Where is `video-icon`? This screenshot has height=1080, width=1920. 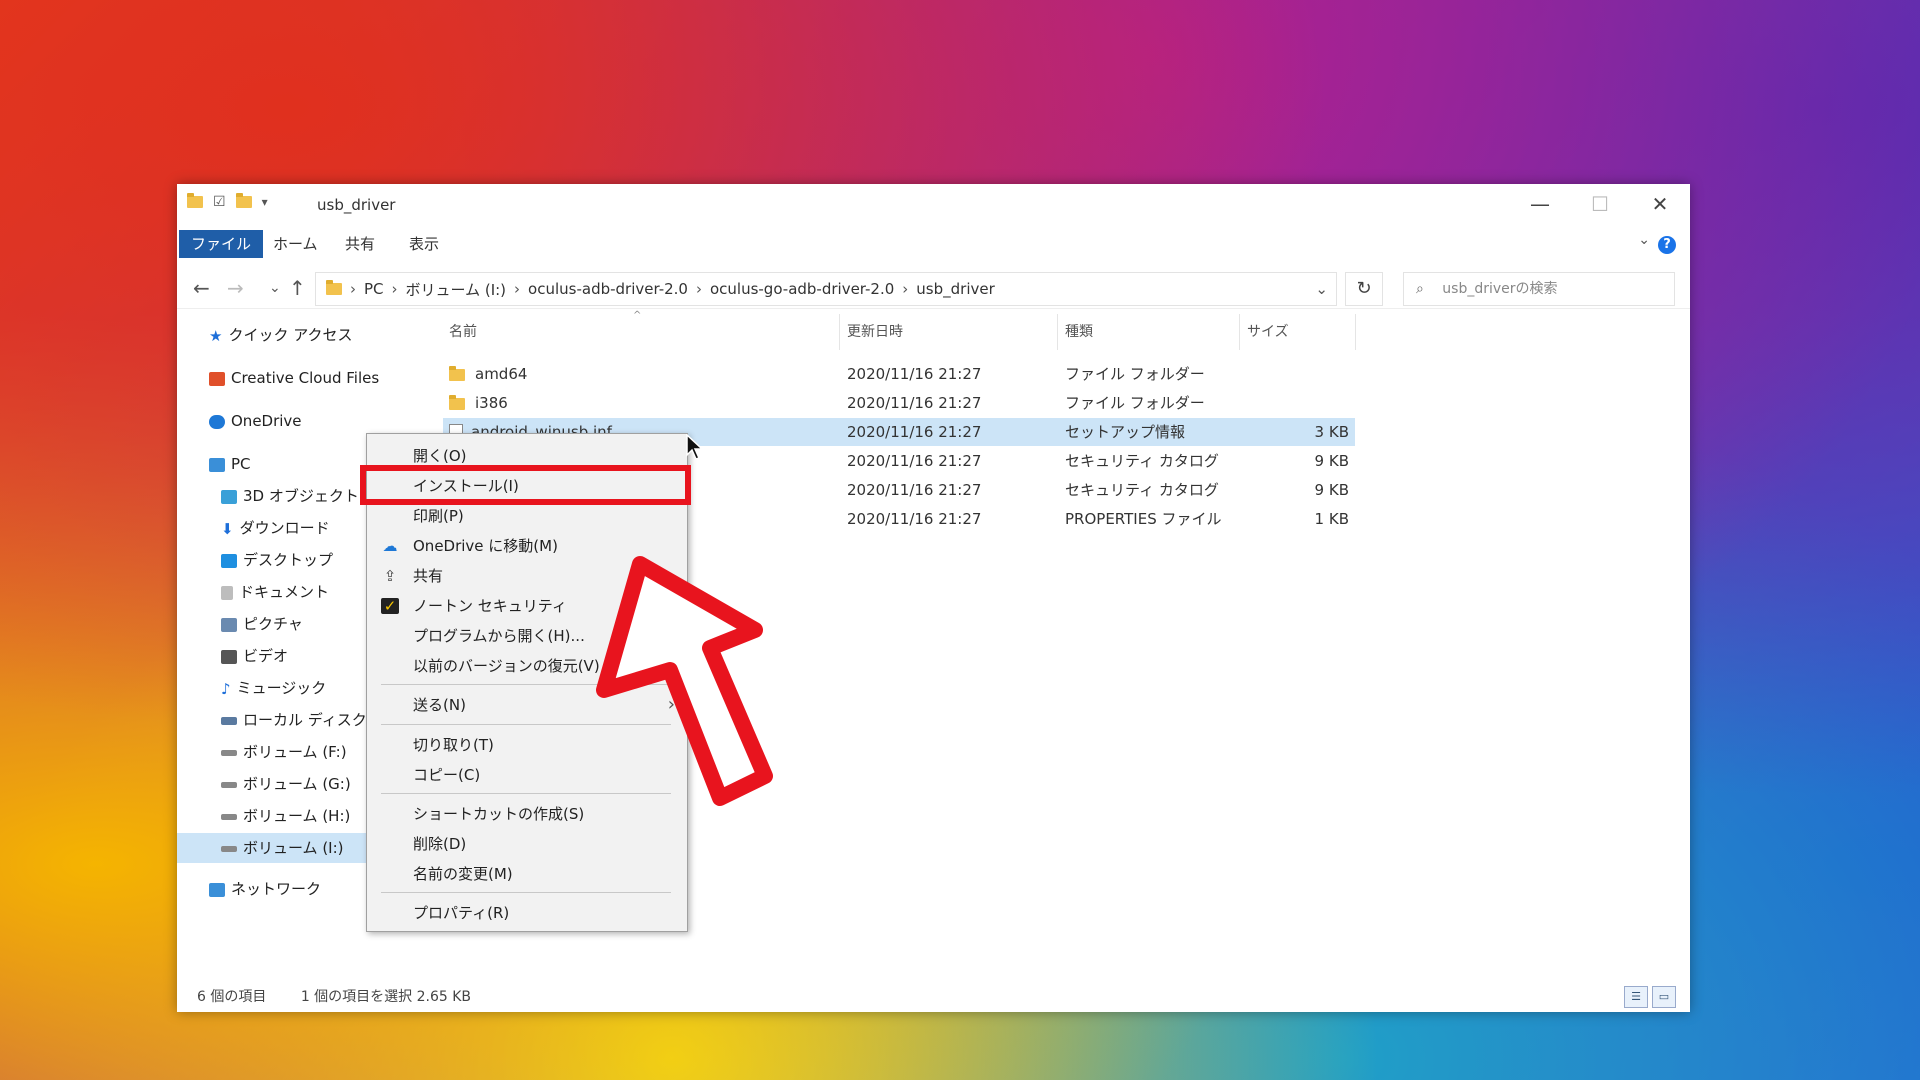 video-icon is located at coordinates (229, 656).